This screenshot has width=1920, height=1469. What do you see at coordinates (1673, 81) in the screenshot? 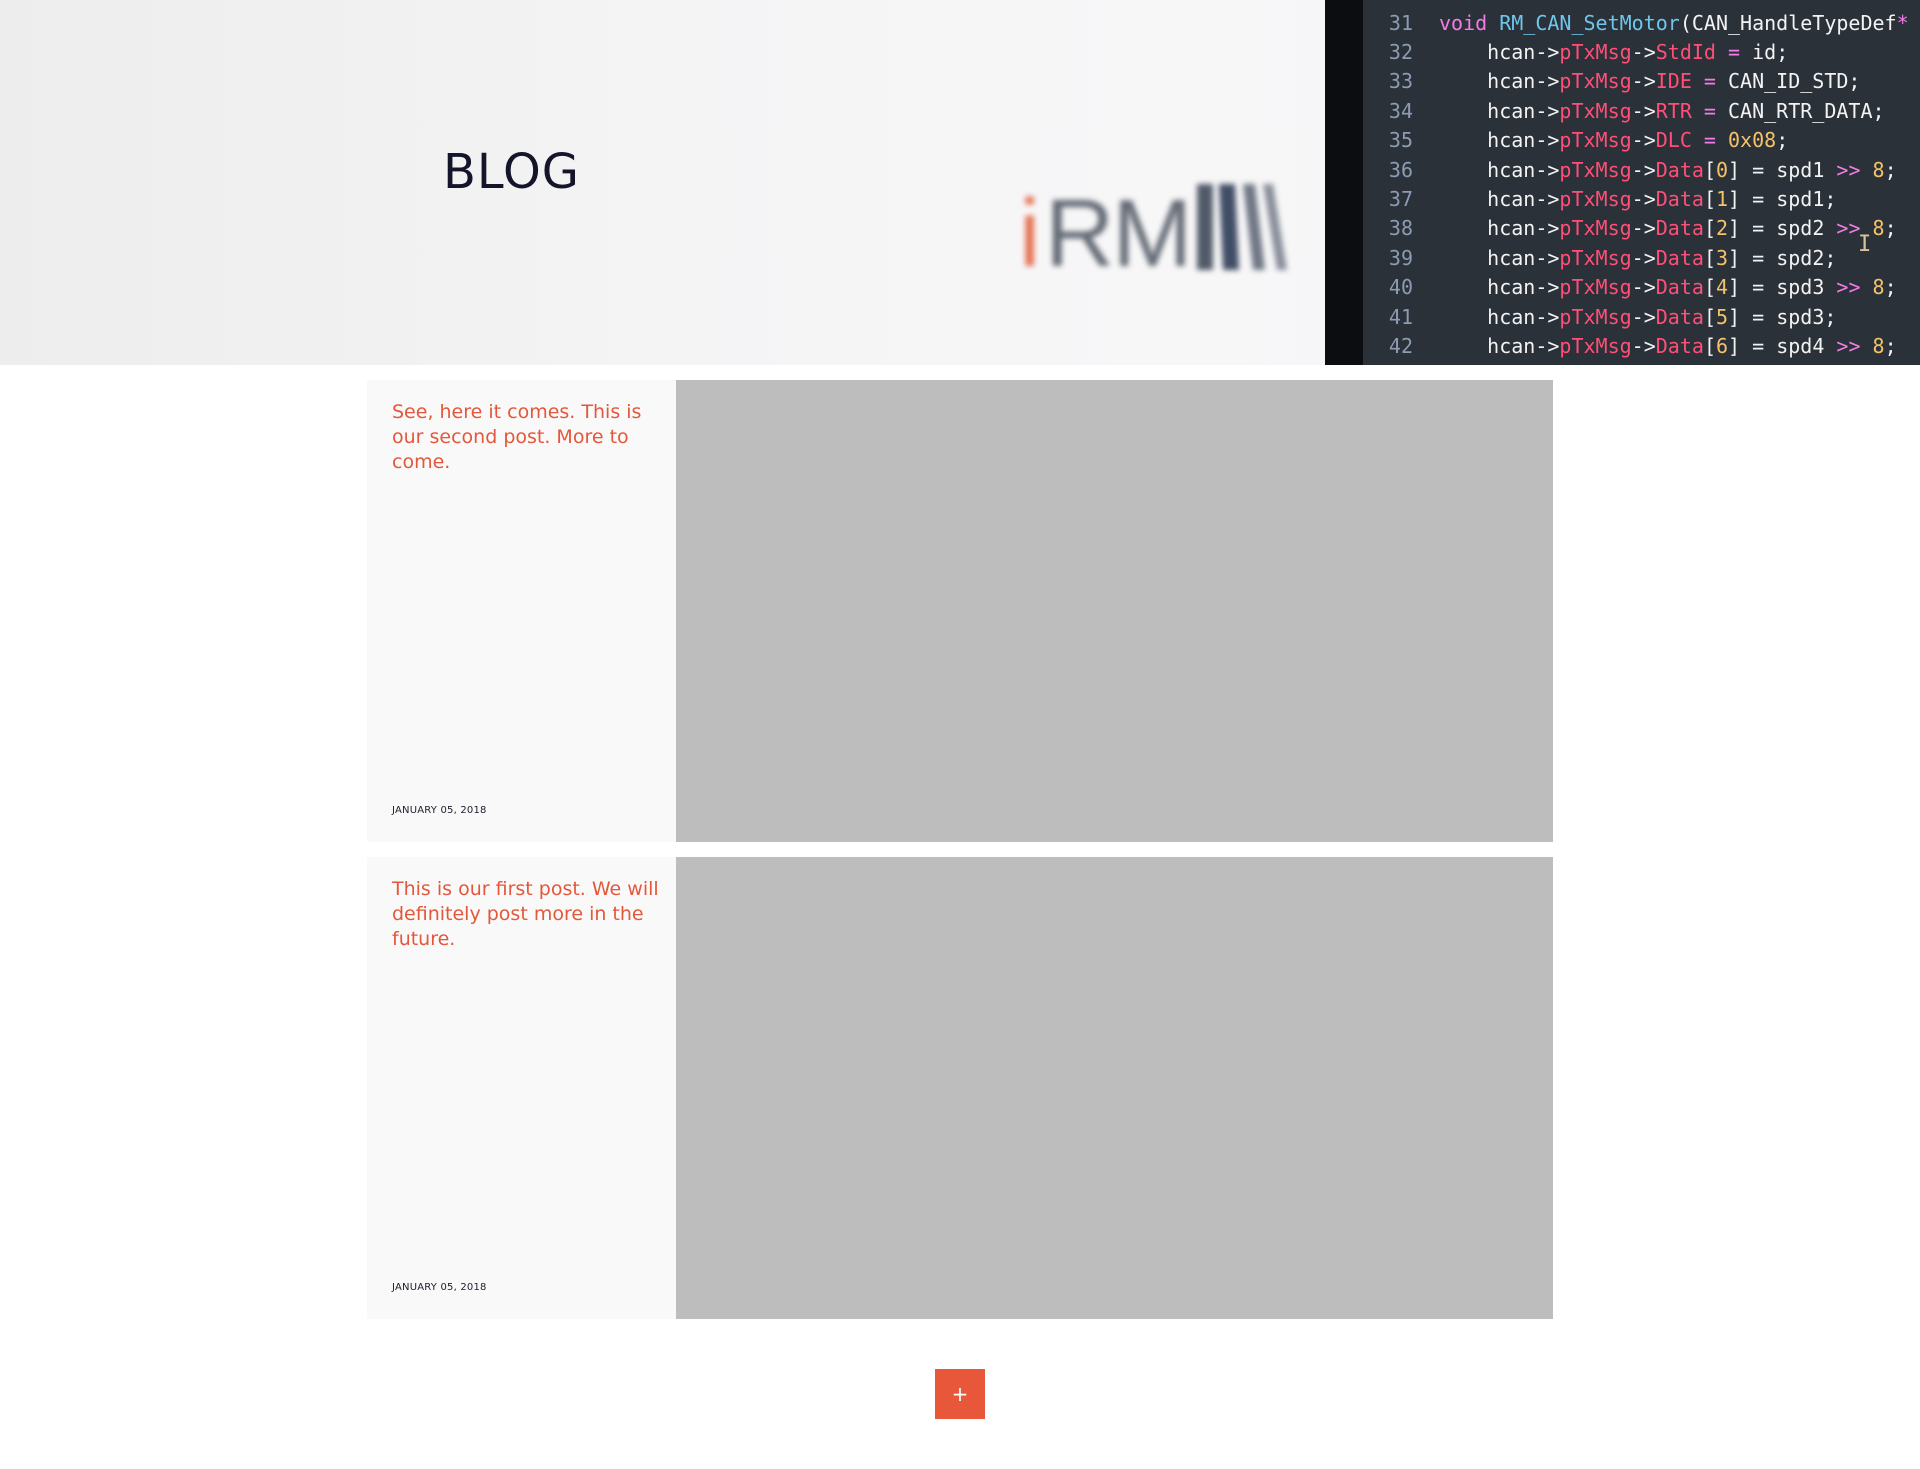
I see `code-token: IDE` at bounding box center [1673, 81].